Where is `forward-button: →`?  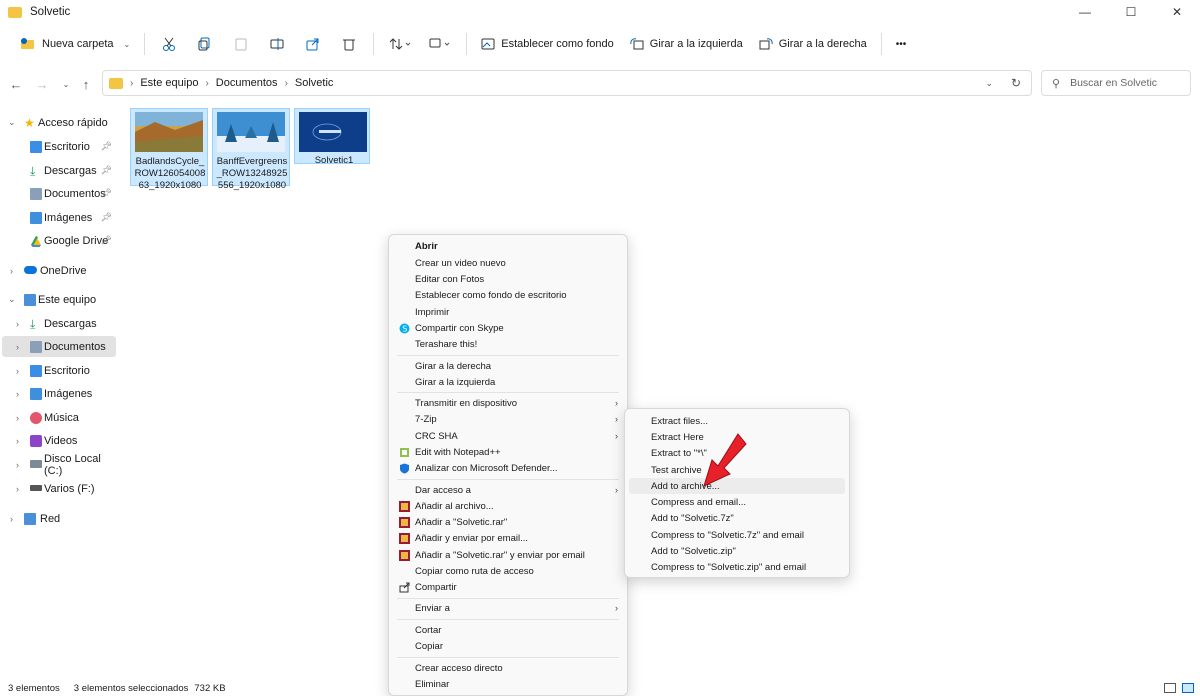 forward-button: → is located at coordinates (42, 84).